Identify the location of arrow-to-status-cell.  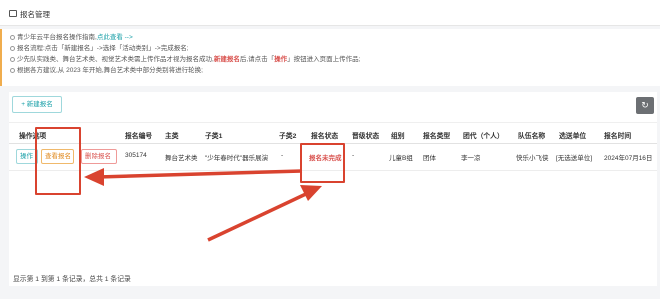
(264, 213).